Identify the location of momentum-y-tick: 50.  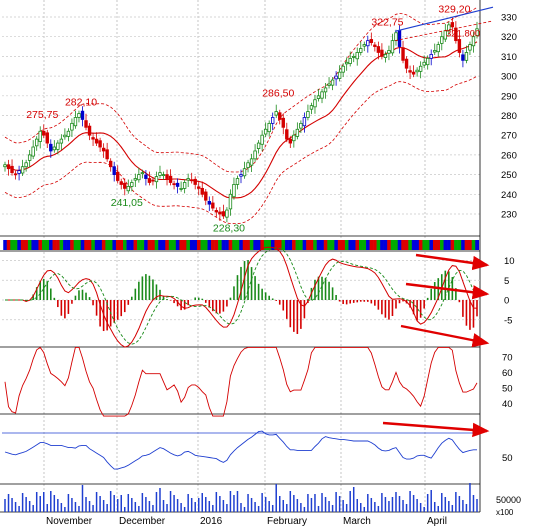
(507, 458).